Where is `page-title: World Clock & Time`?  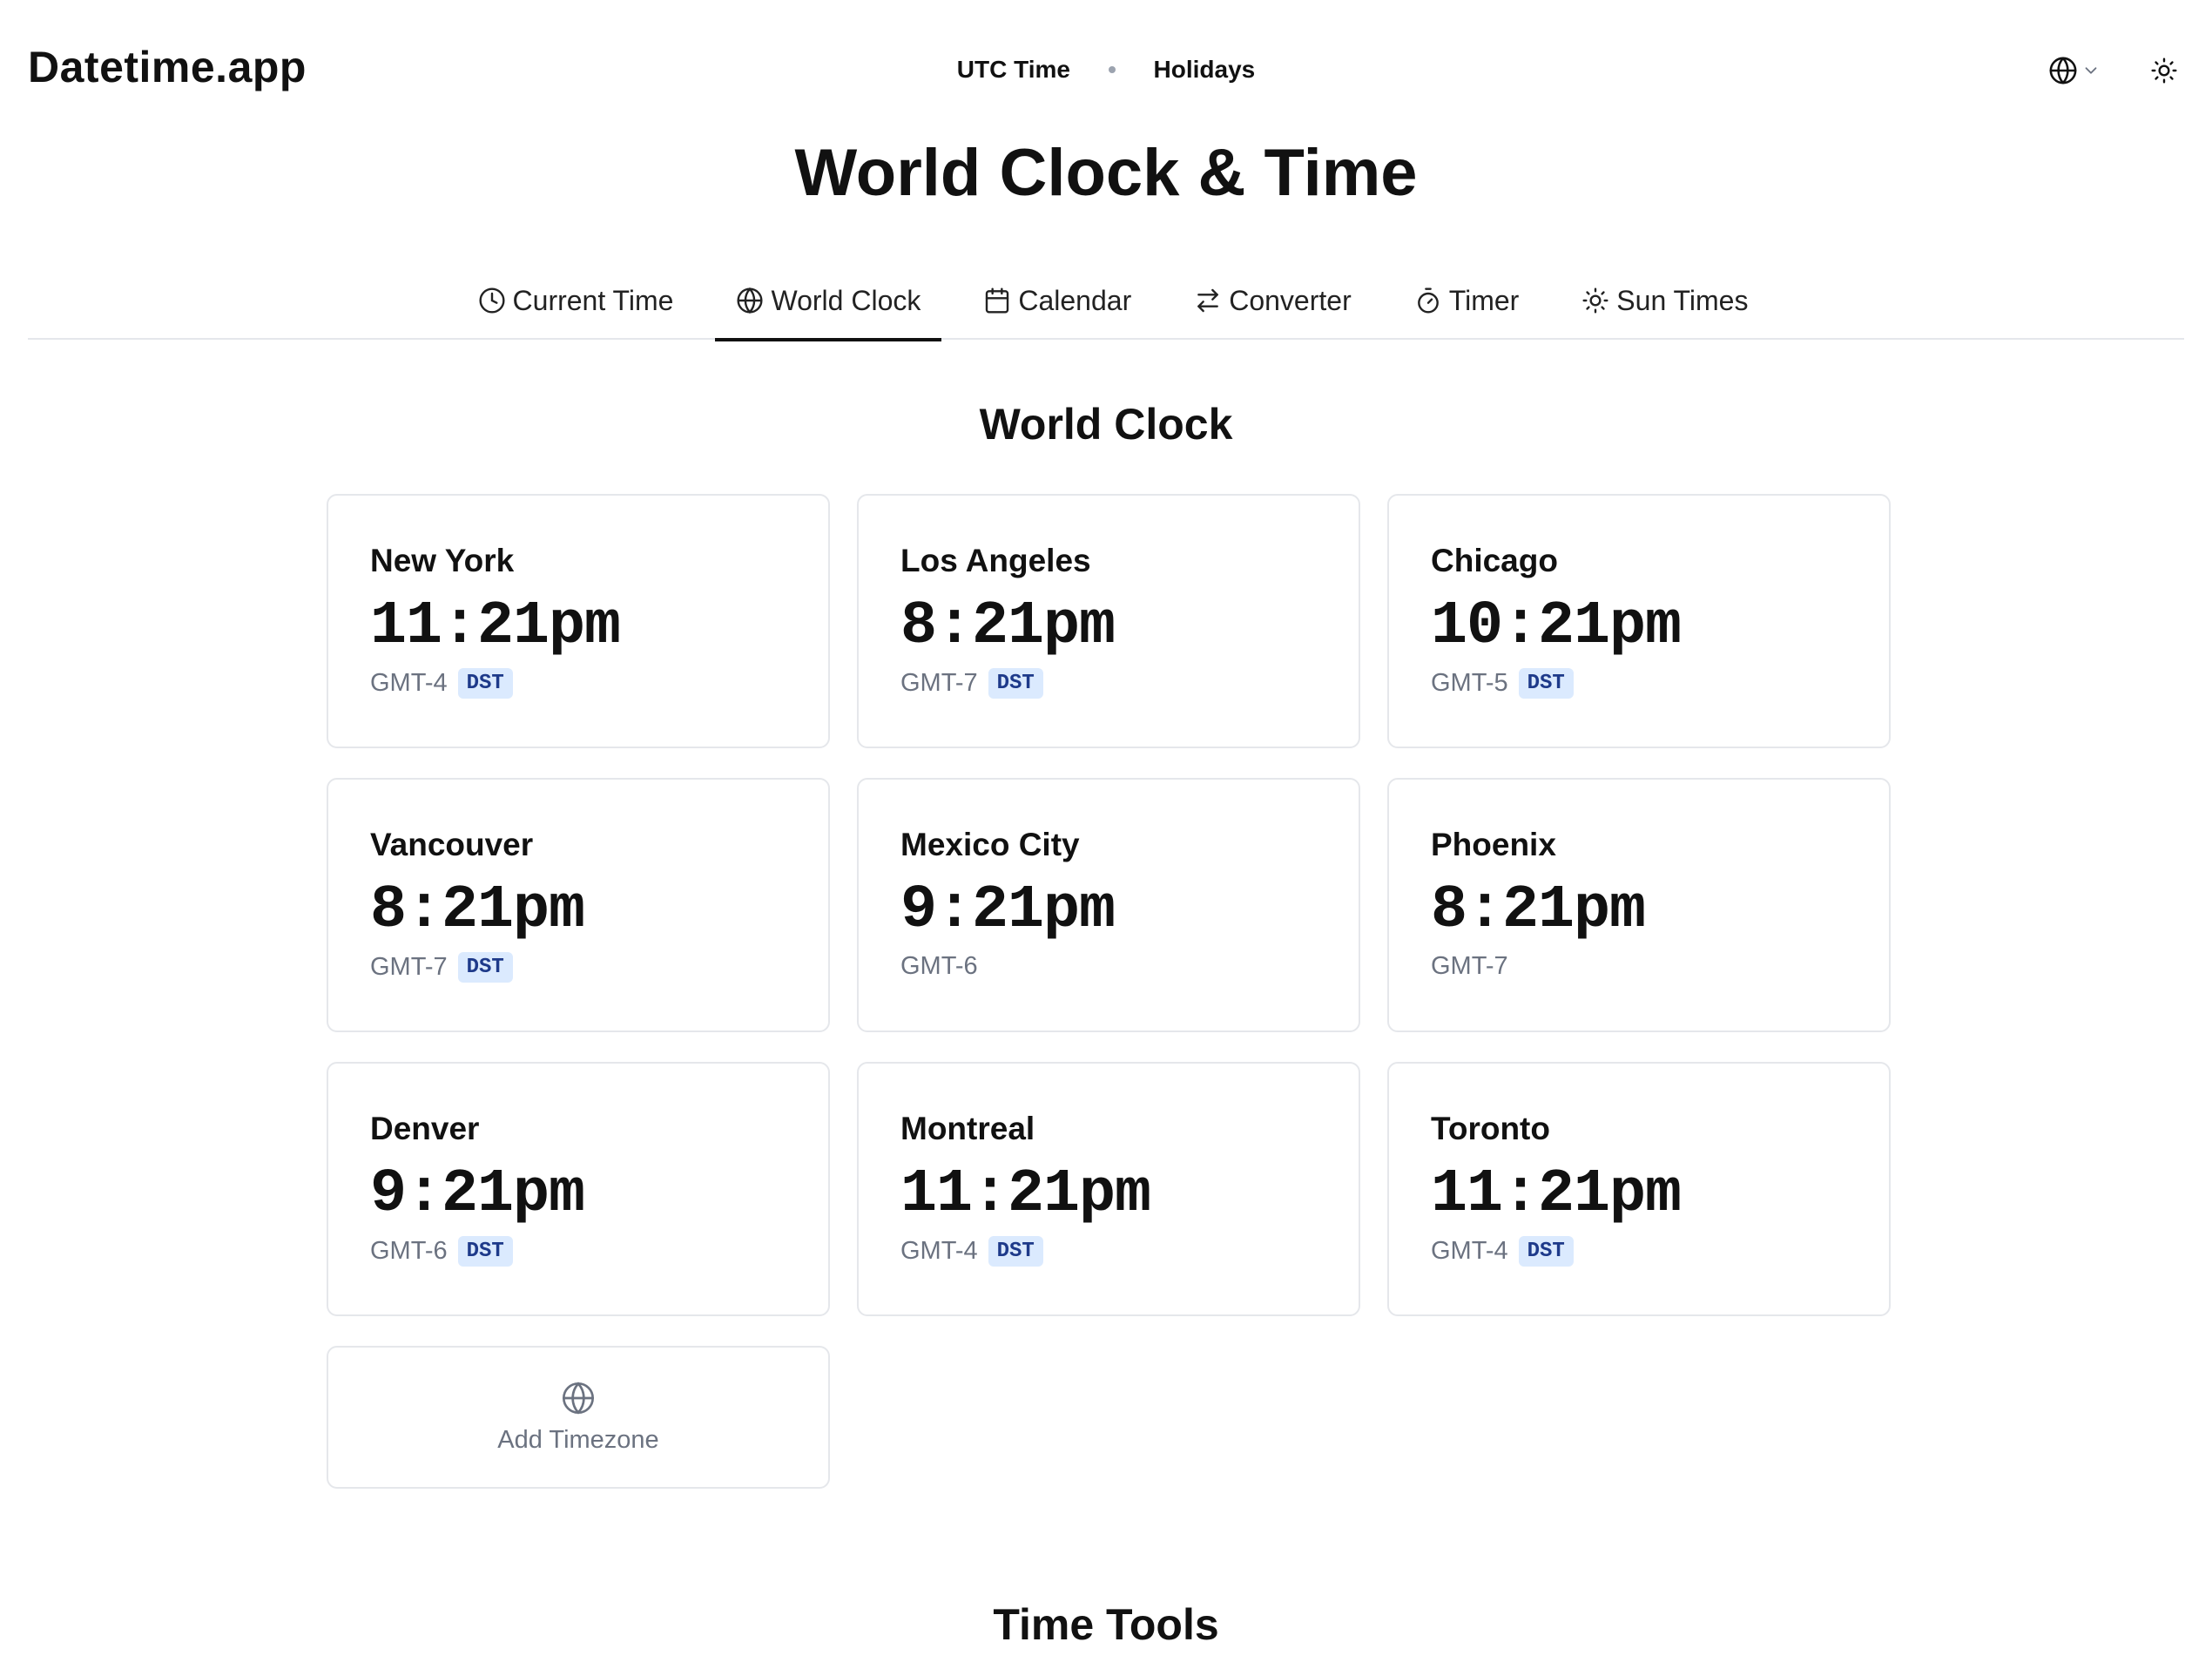
page-title: World Clock & Time is located at coordinates (1106, 173).